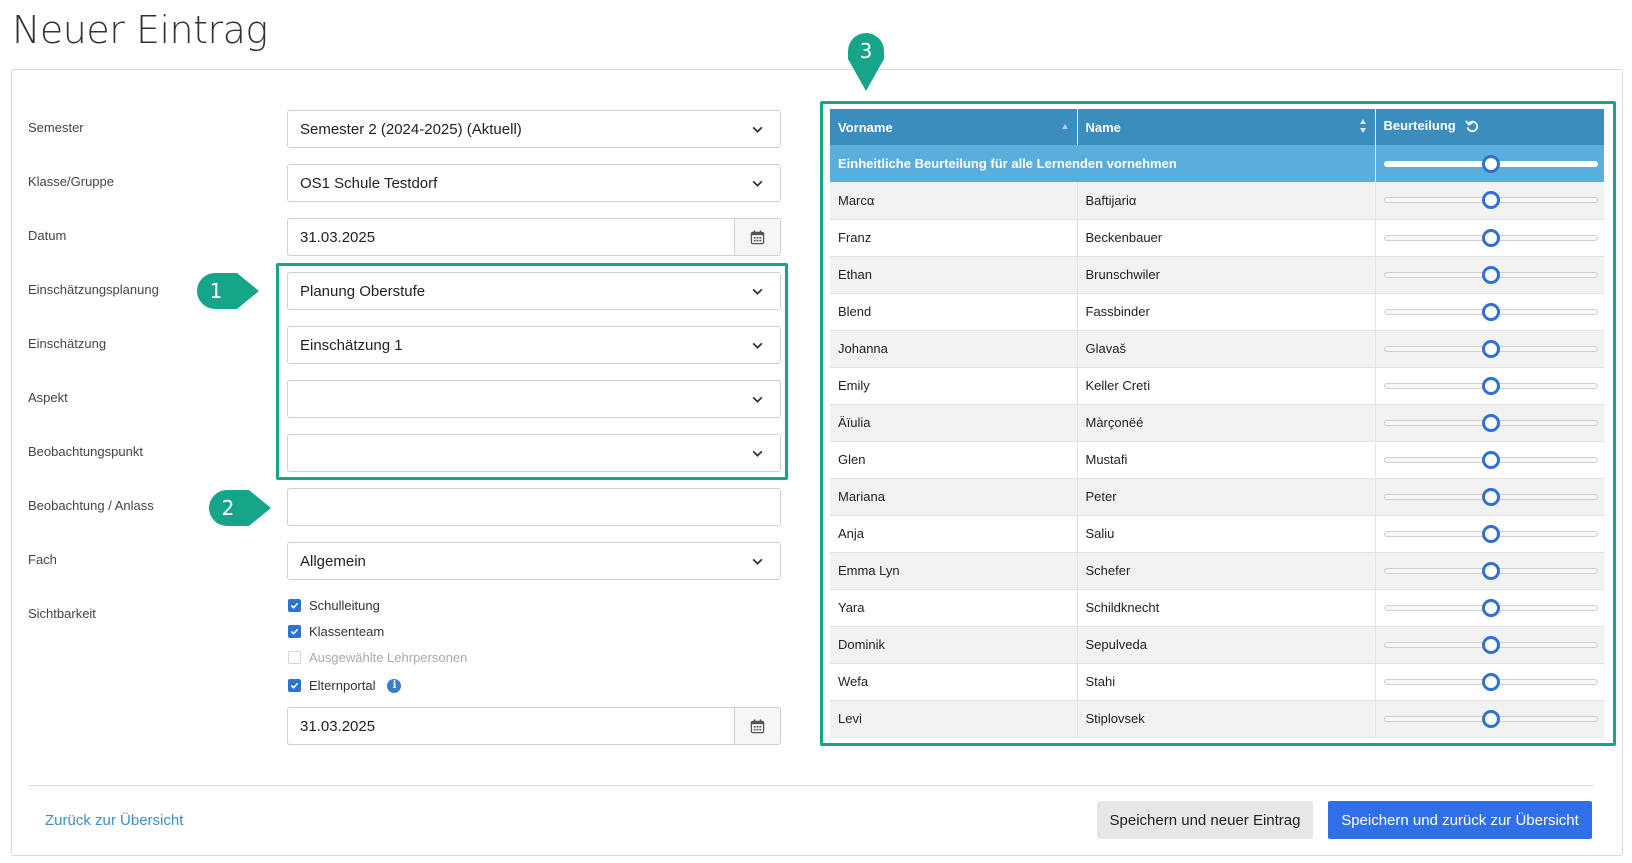 Image resolution: width=1632 pixels, height=863 pixels. I want to click on checkbox-klassenteam: Klassenteam, so click(336, 631).